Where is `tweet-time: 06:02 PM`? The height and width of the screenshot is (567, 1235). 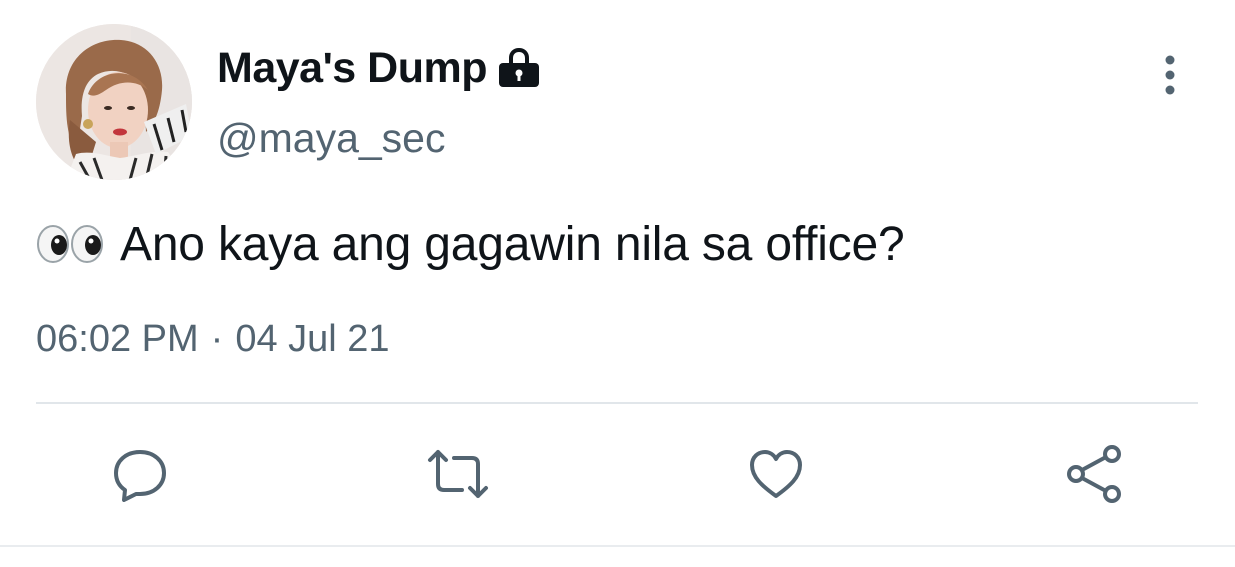 tweet-time: 06:02 PM is located at coordinates (117, 339).